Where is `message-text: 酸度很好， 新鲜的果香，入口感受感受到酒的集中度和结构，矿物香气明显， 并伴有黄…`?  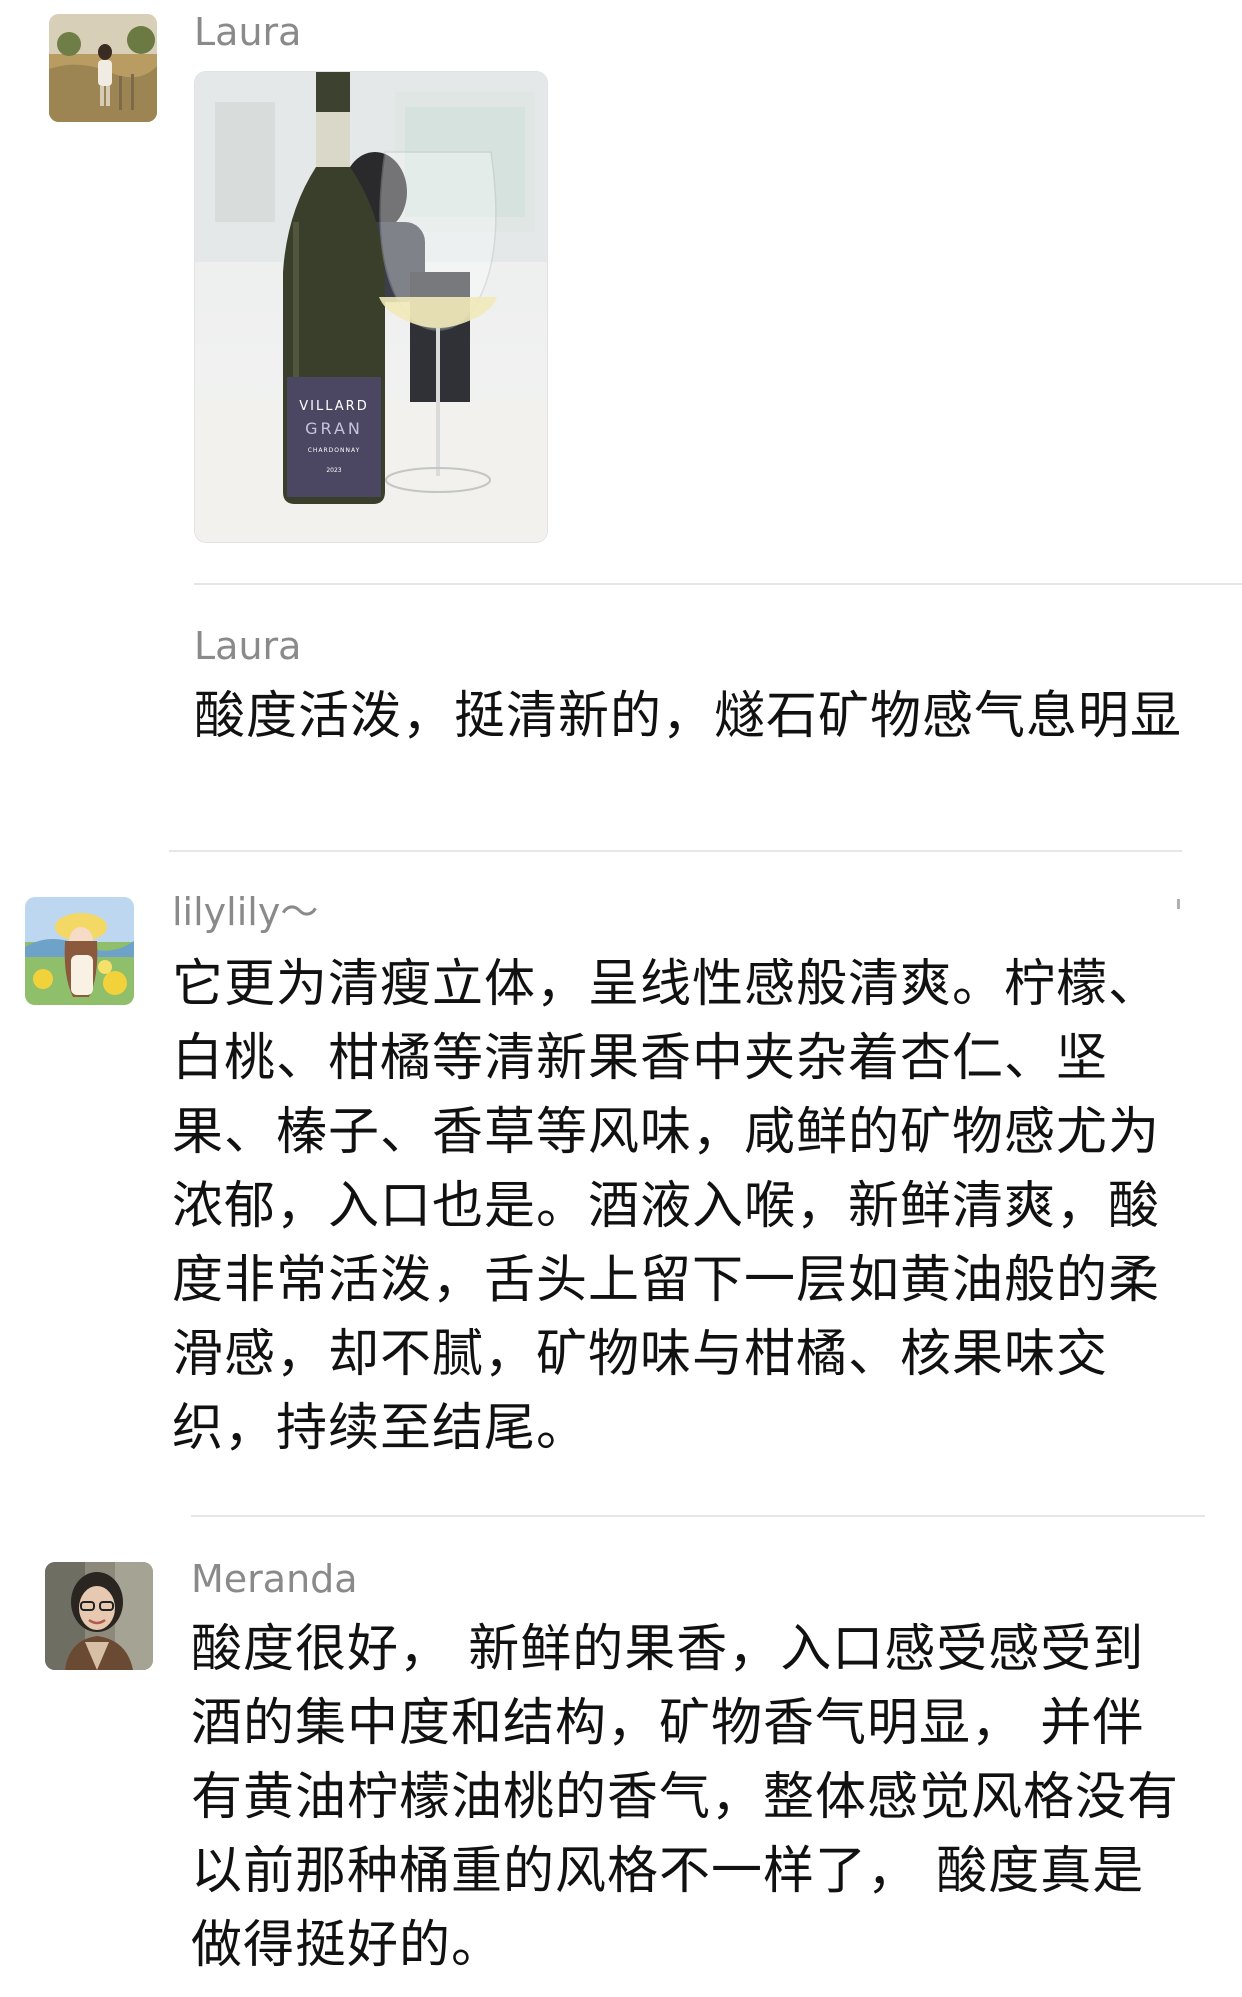 message-text: 酸度很好， 新鲜的果香，入口感受感受到酒的集中度和结构，矿物香气明显， 并伴有黄… is located at coordinates (685, 1797).